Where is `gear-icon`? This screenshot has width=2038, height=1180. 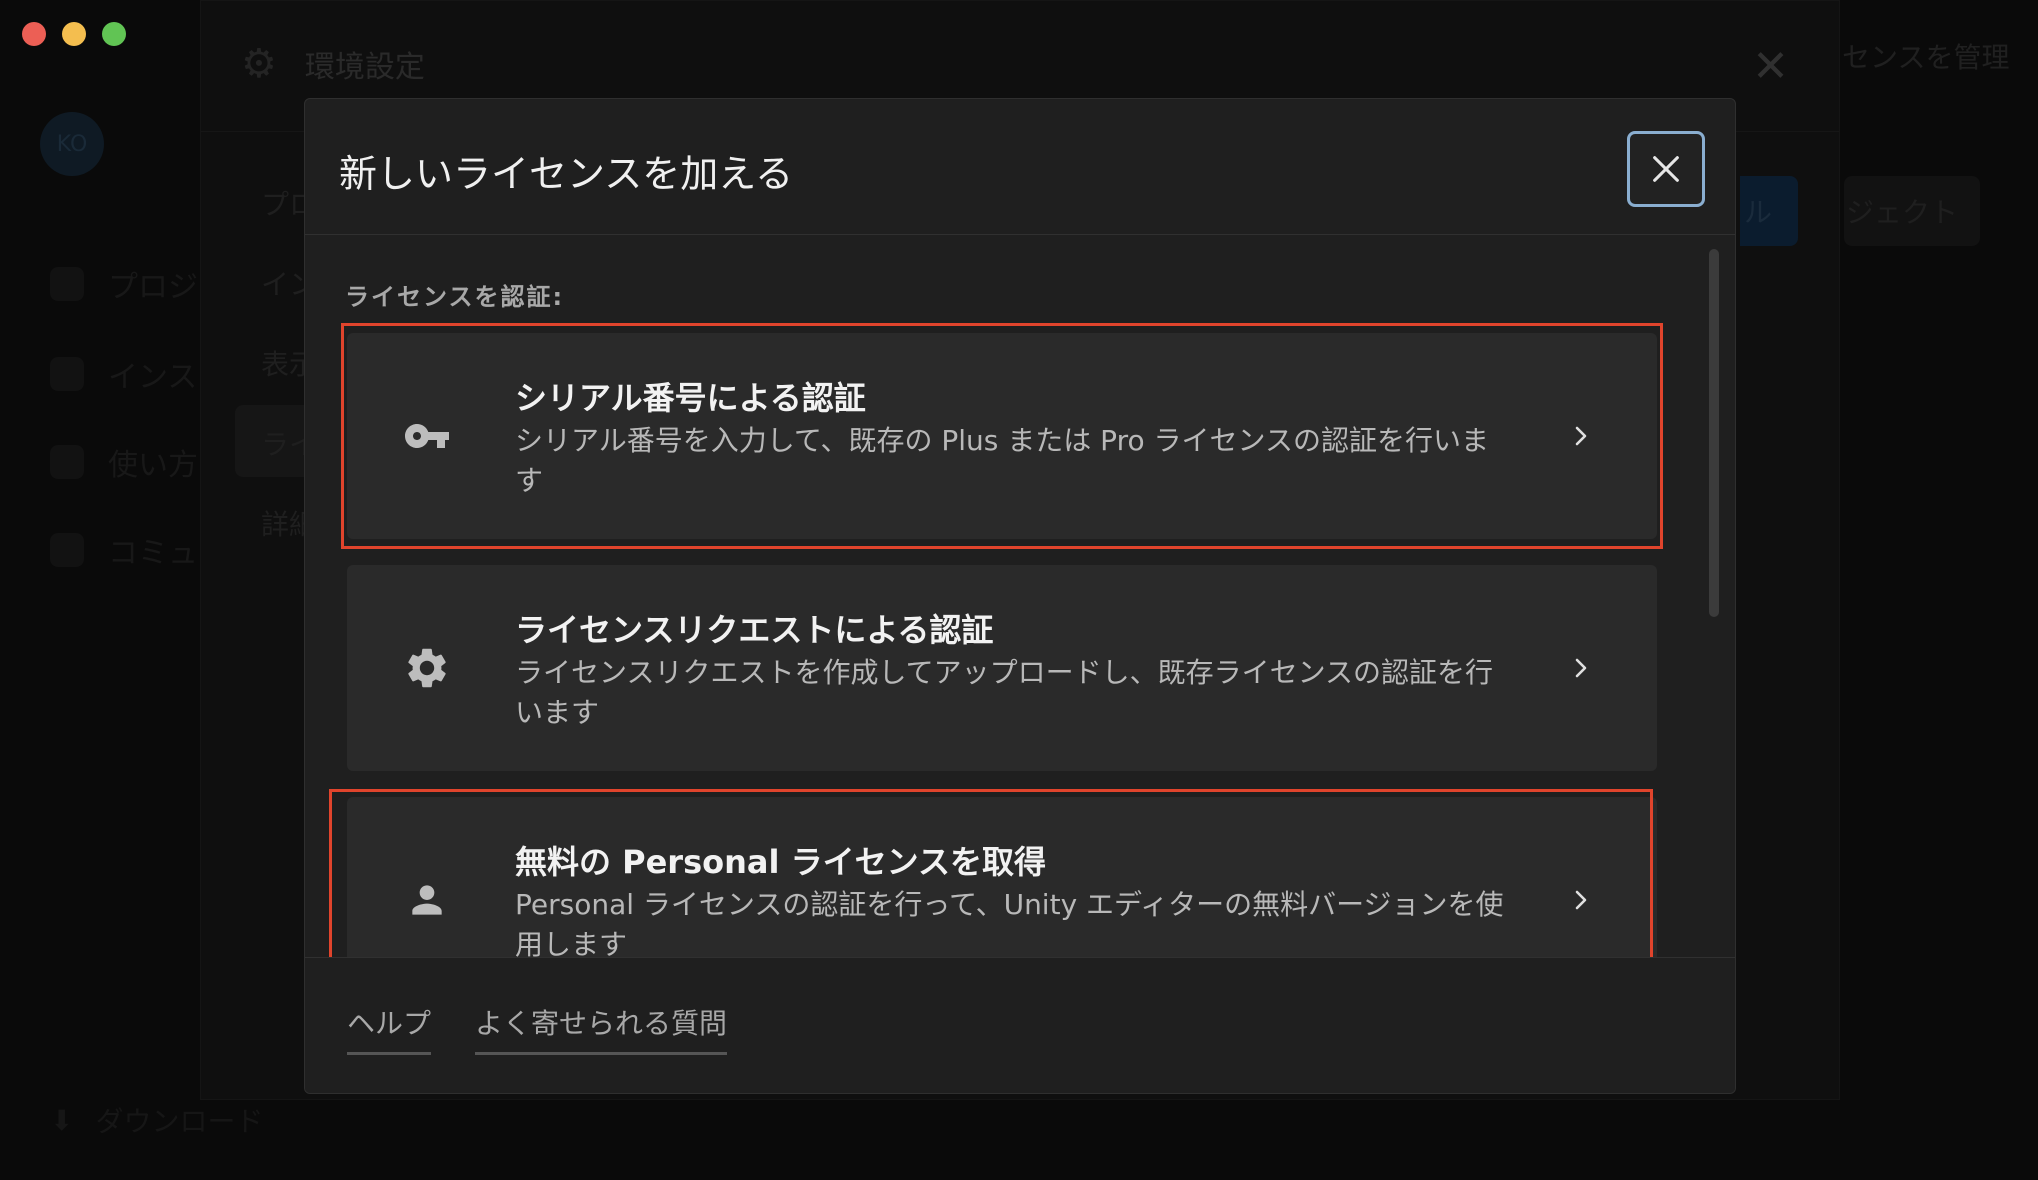 gear-icon is located at coordinates (427, 668).